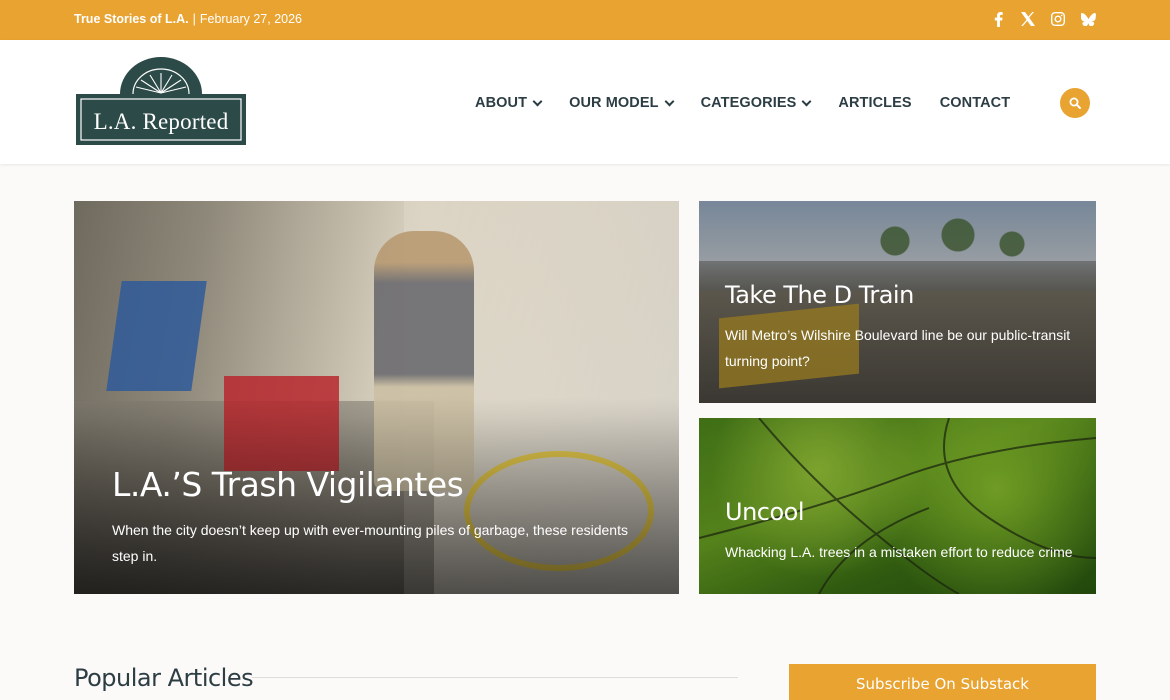 The image size is (1170, 700). What do you see at coordinates (942, 682) in the screenshot?
I see `subscribe-button: Subscribe On Substack` at bounding box center [942, 682].